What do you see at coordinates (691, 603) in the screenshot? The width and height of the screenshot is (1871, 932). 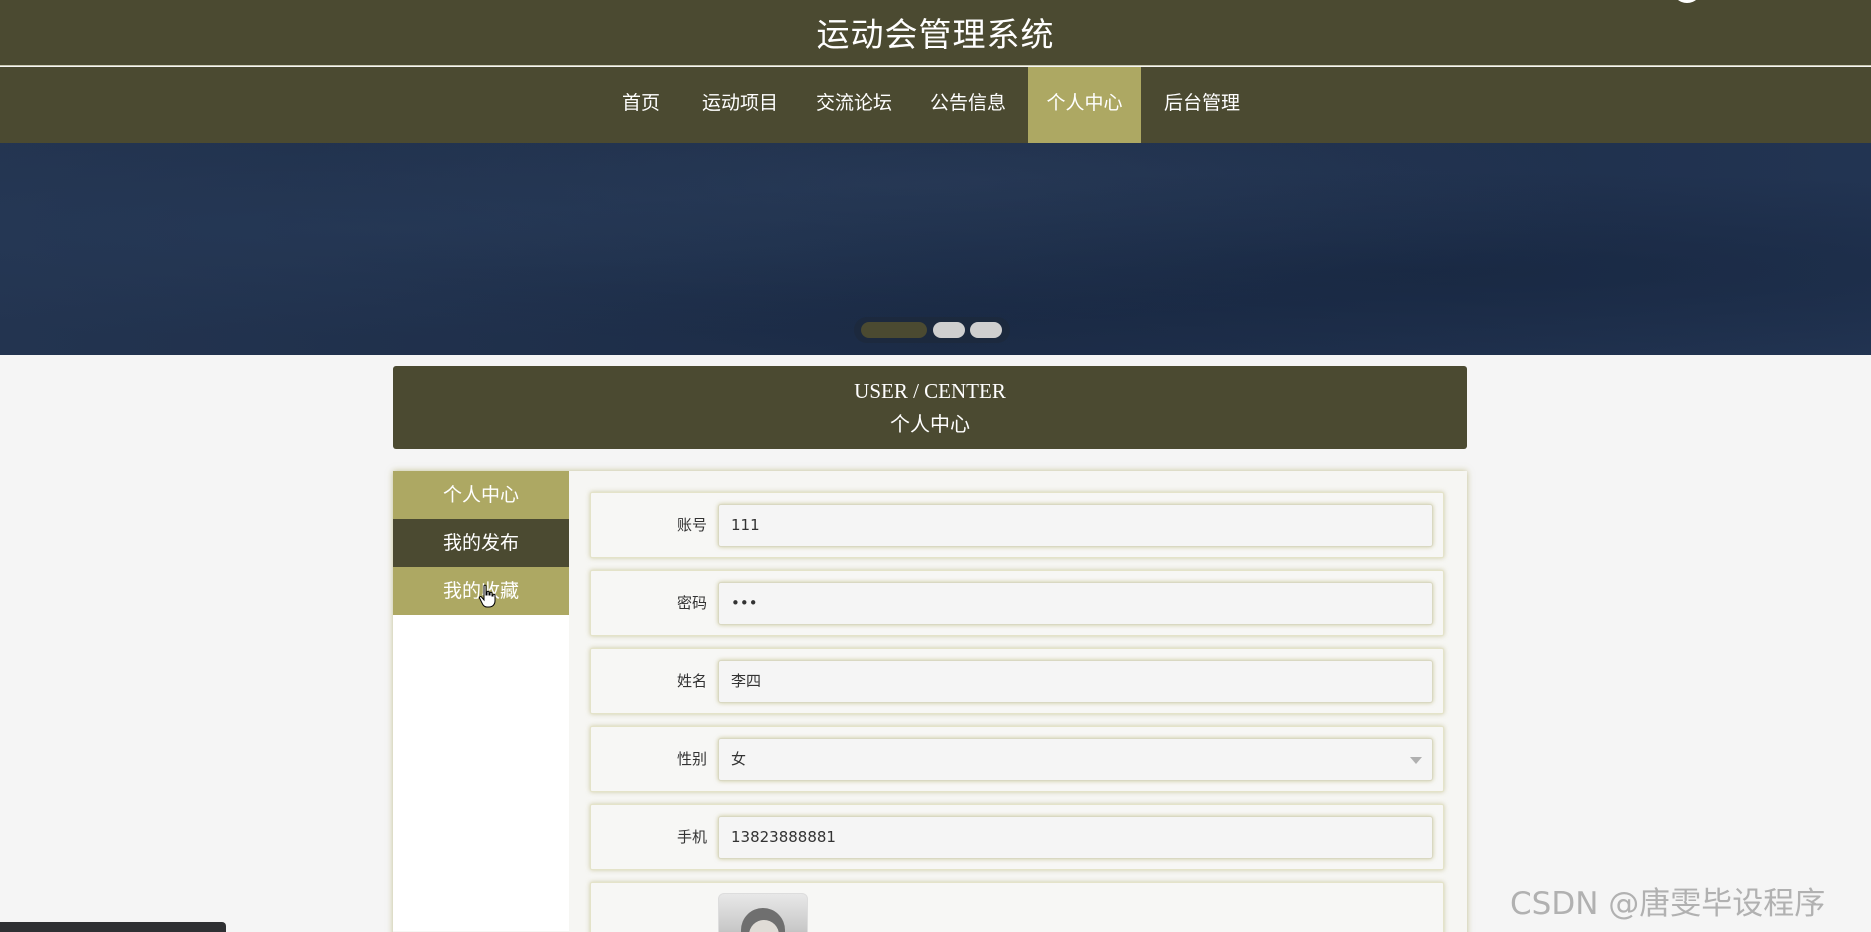 I see `password-label: 密码` at bounding box center [691, 603].